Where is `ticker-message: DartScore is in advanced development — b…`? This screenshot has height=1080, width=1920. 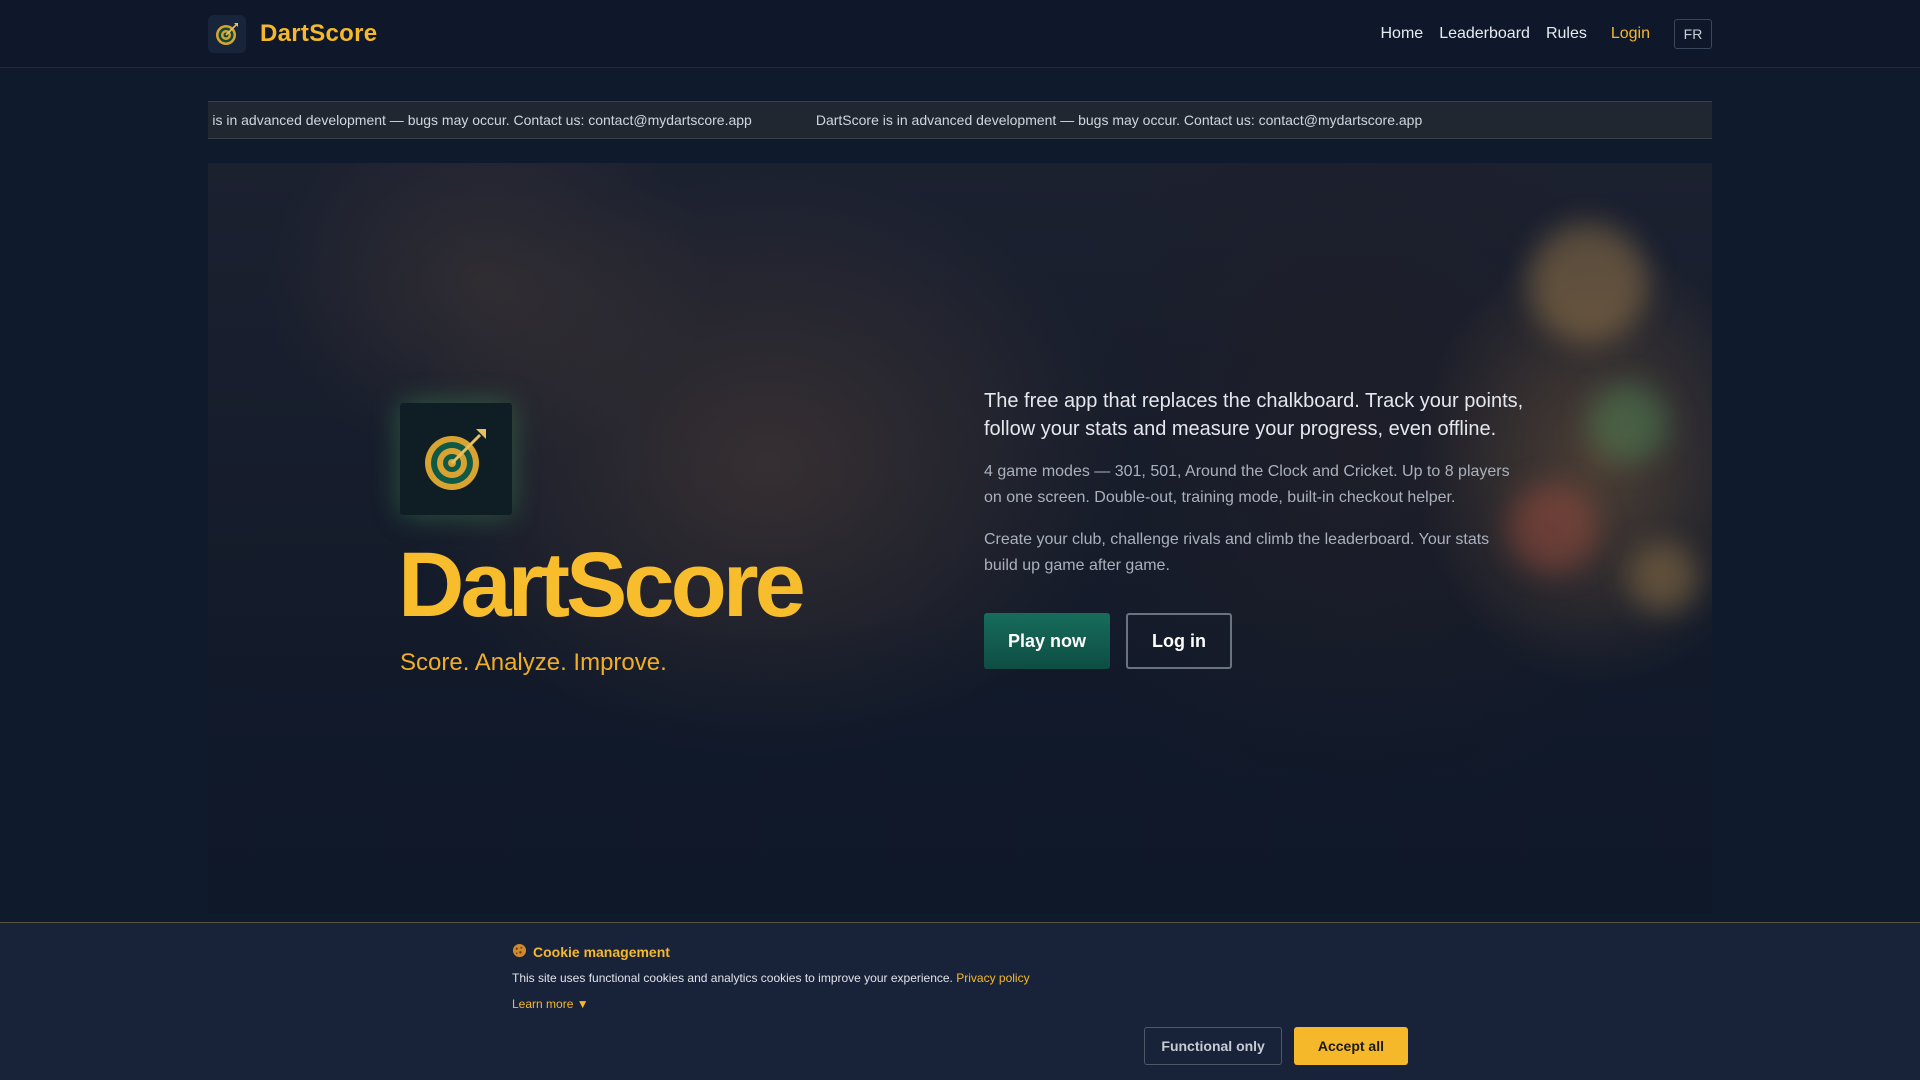 ticker-message: DartScore is in advanced development — b… is located at coordinates (1119, 120).